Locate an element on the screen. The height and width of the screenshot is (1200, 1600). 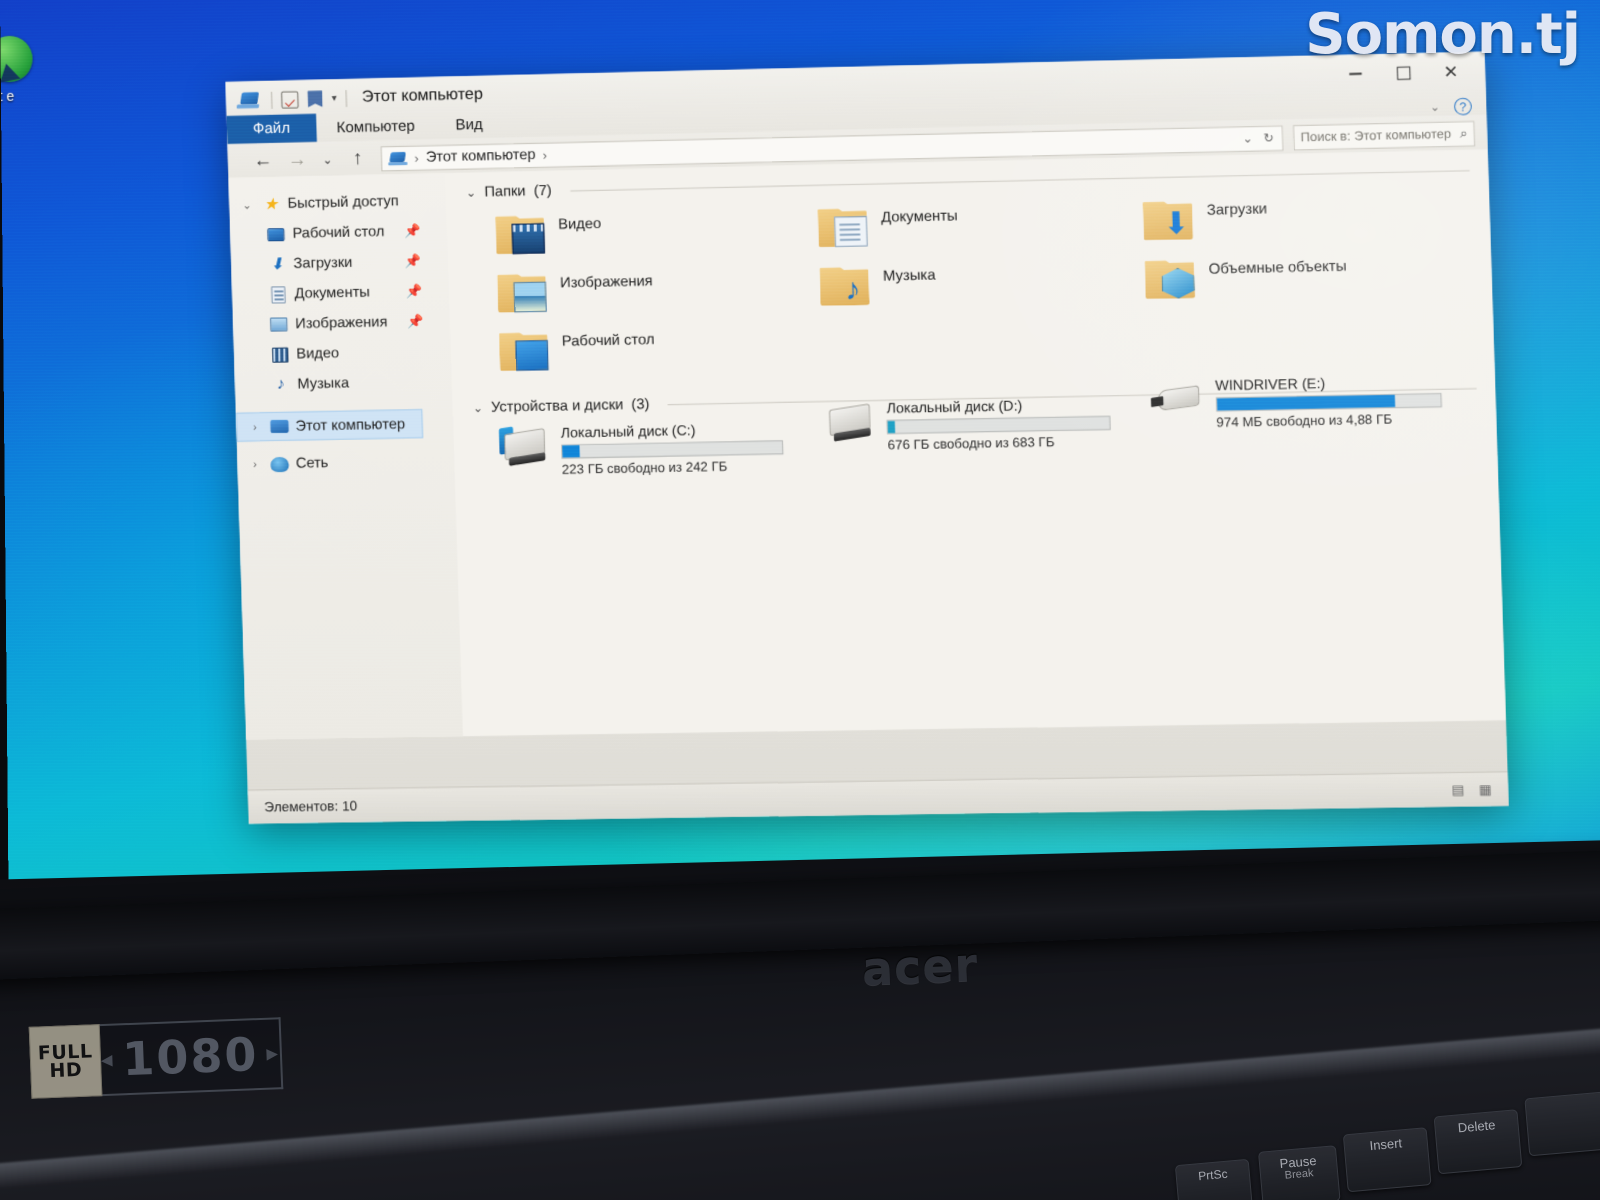
expand-ribbon-caret-icon: ⌄ is located at coordinates (1435, 106).